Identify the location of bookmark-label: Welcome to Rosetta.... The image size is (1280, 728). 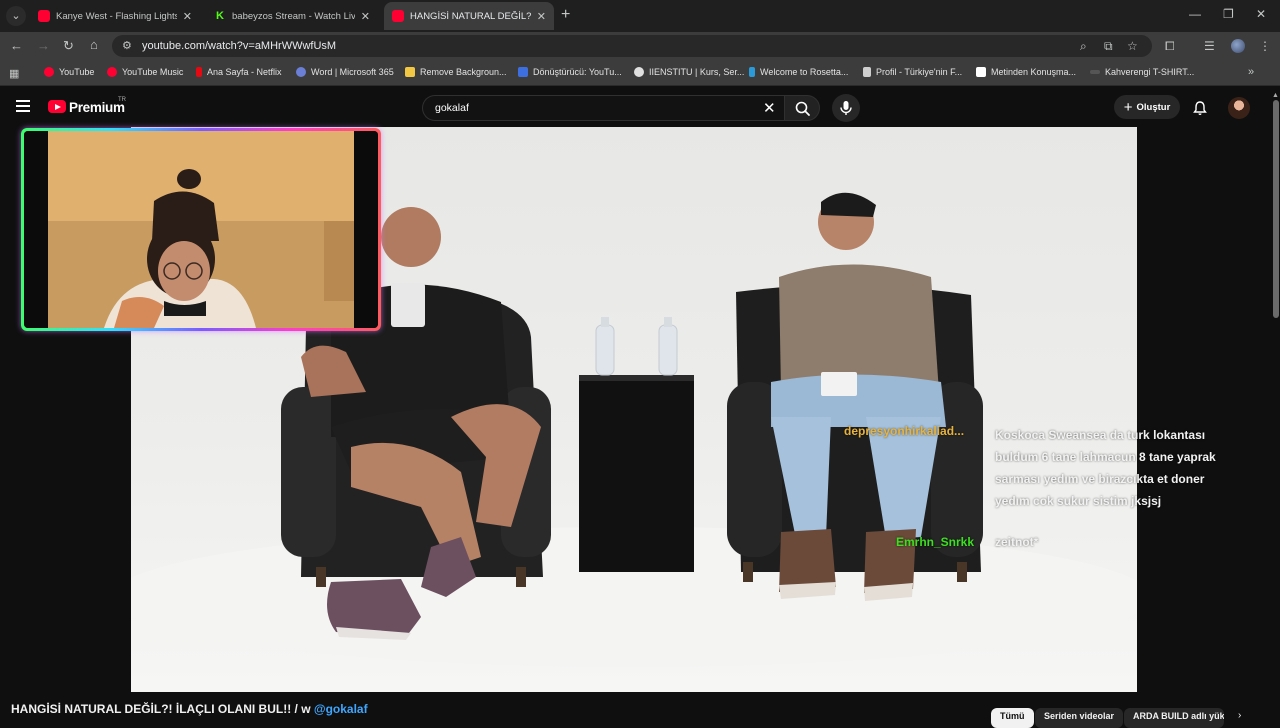
(804, 72).